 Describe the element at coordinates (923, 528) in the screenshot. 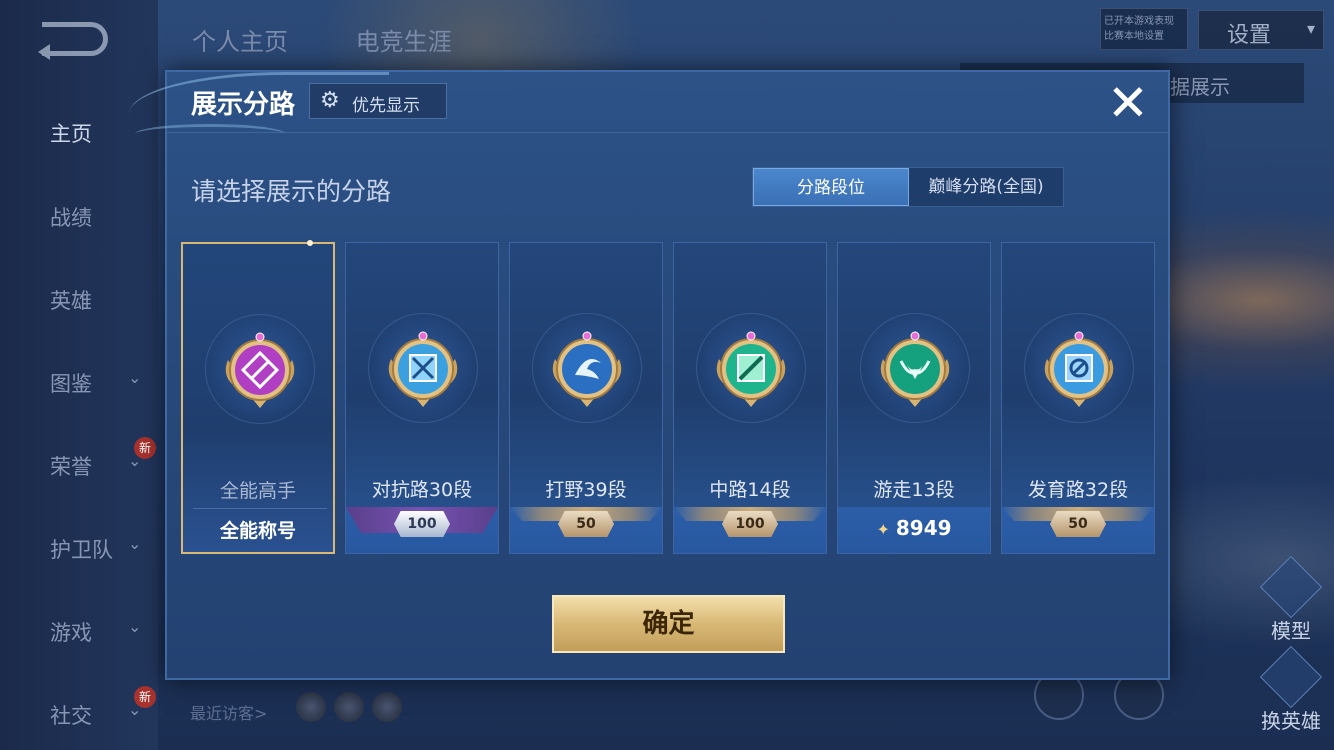

I see `points-value: 8949` at that location.